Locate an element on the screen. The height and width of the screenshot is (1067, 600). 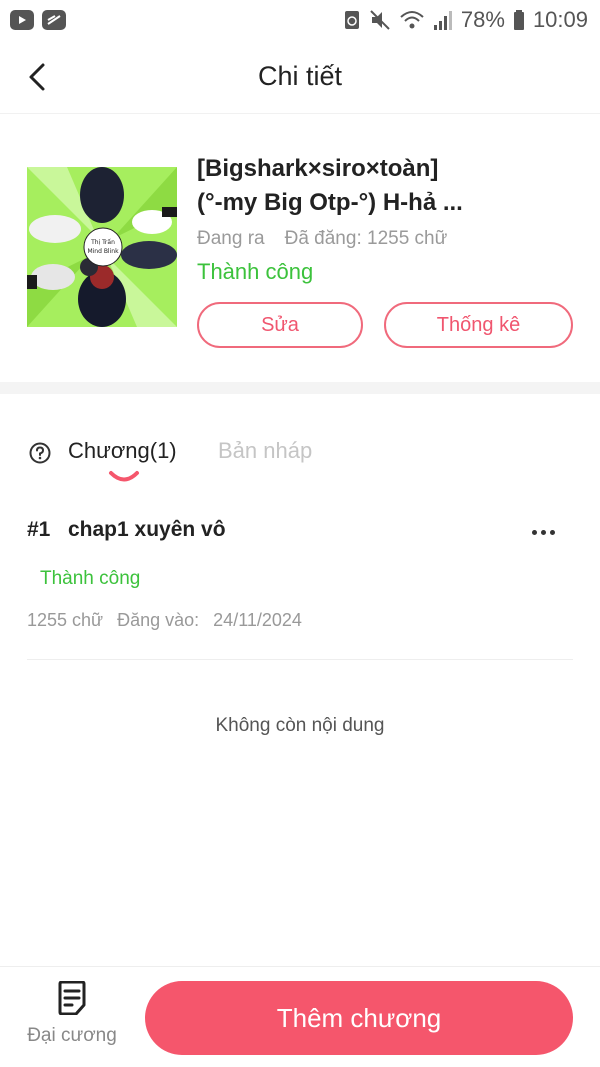
tab-chapters: Chương(1) is located at coordinates (122, 451).